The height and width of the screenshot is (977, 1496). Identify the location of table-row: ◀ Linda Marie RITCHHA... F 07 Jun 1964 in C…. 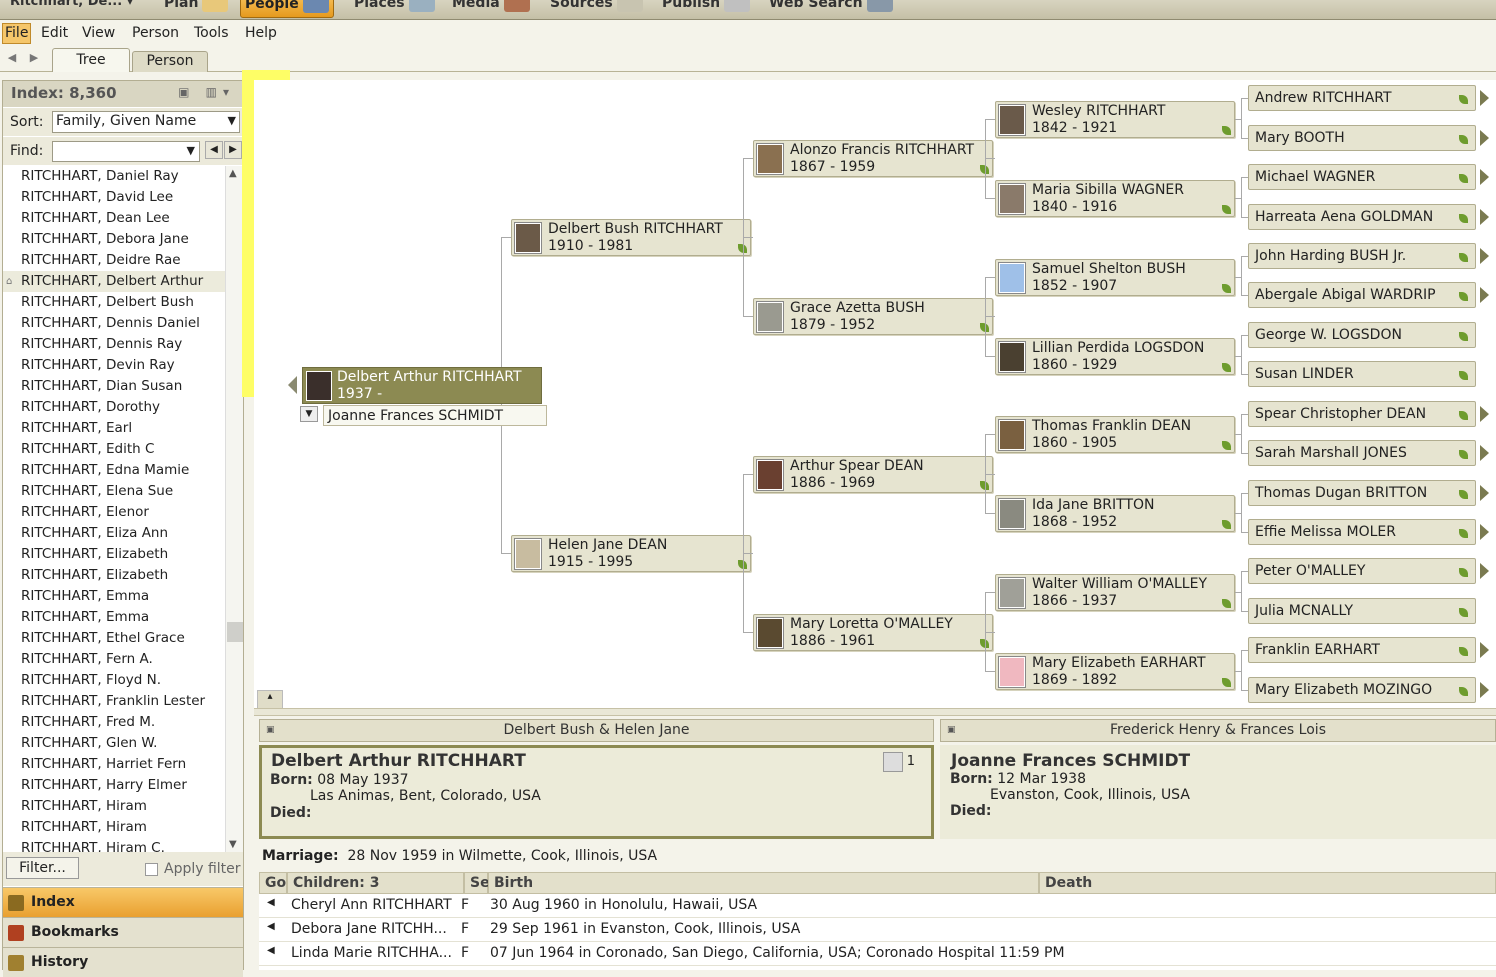
(877, 954).